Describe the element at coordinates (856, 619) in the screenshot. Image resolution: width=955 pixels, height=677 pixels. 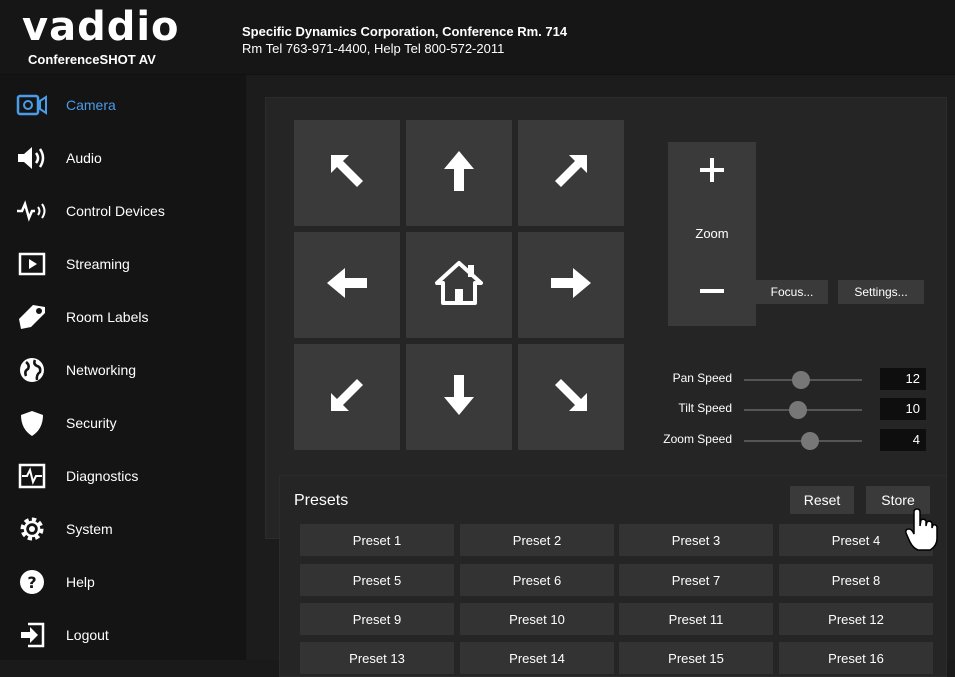
I see `preset-button: Preset 12` at that location.